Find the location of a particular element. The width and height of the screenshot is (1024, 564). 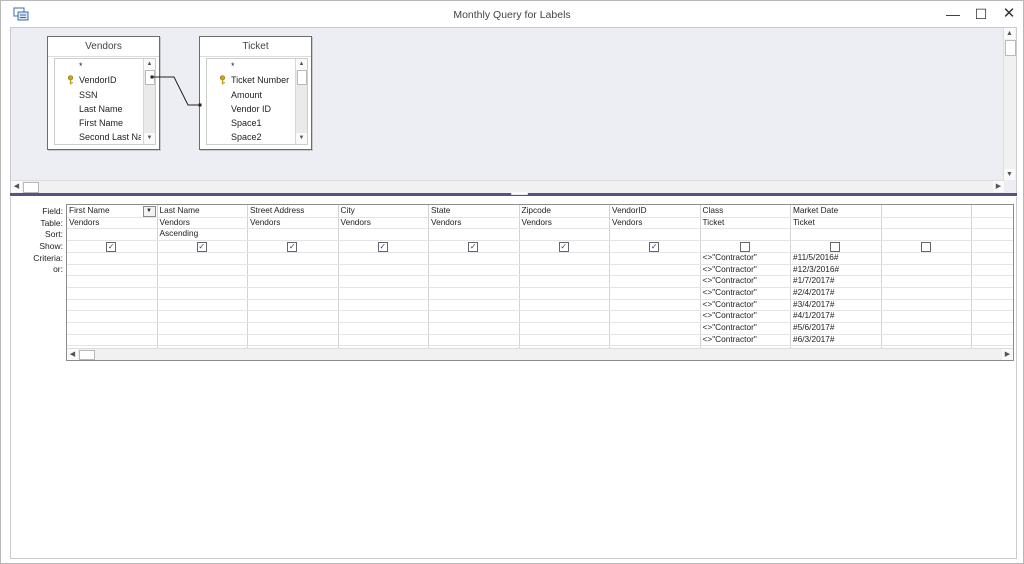

or-criteria-cell: #12/3/2016# is located at coordinates (835, 270).